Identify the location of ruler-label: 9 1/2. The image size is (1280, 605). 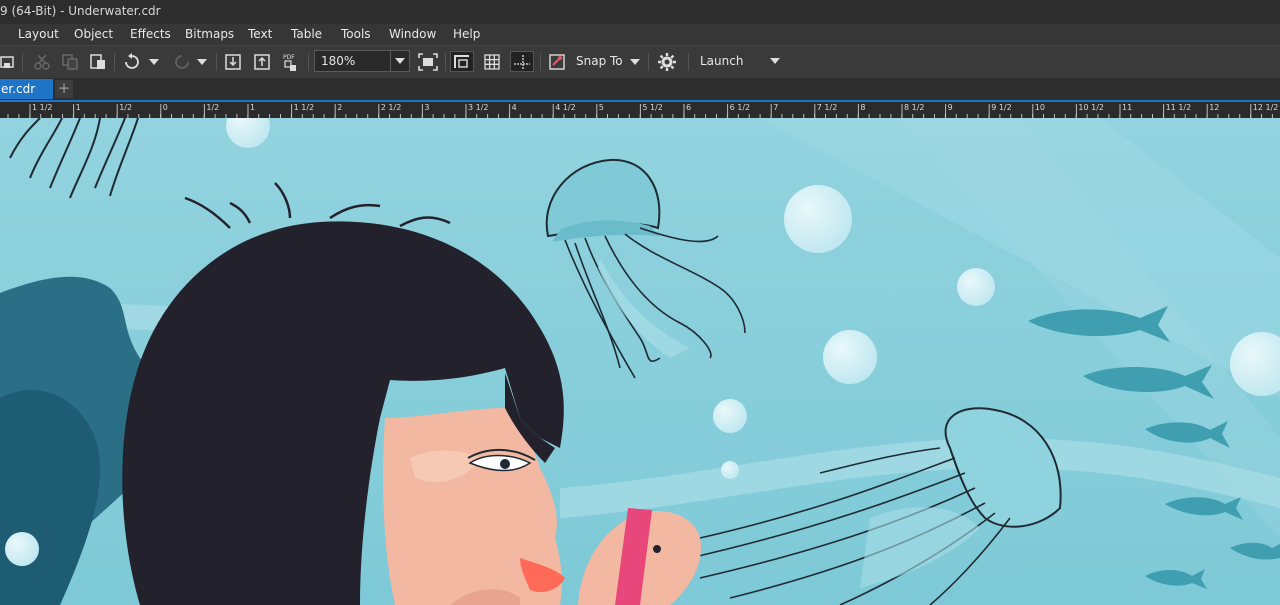
(1001, 107).